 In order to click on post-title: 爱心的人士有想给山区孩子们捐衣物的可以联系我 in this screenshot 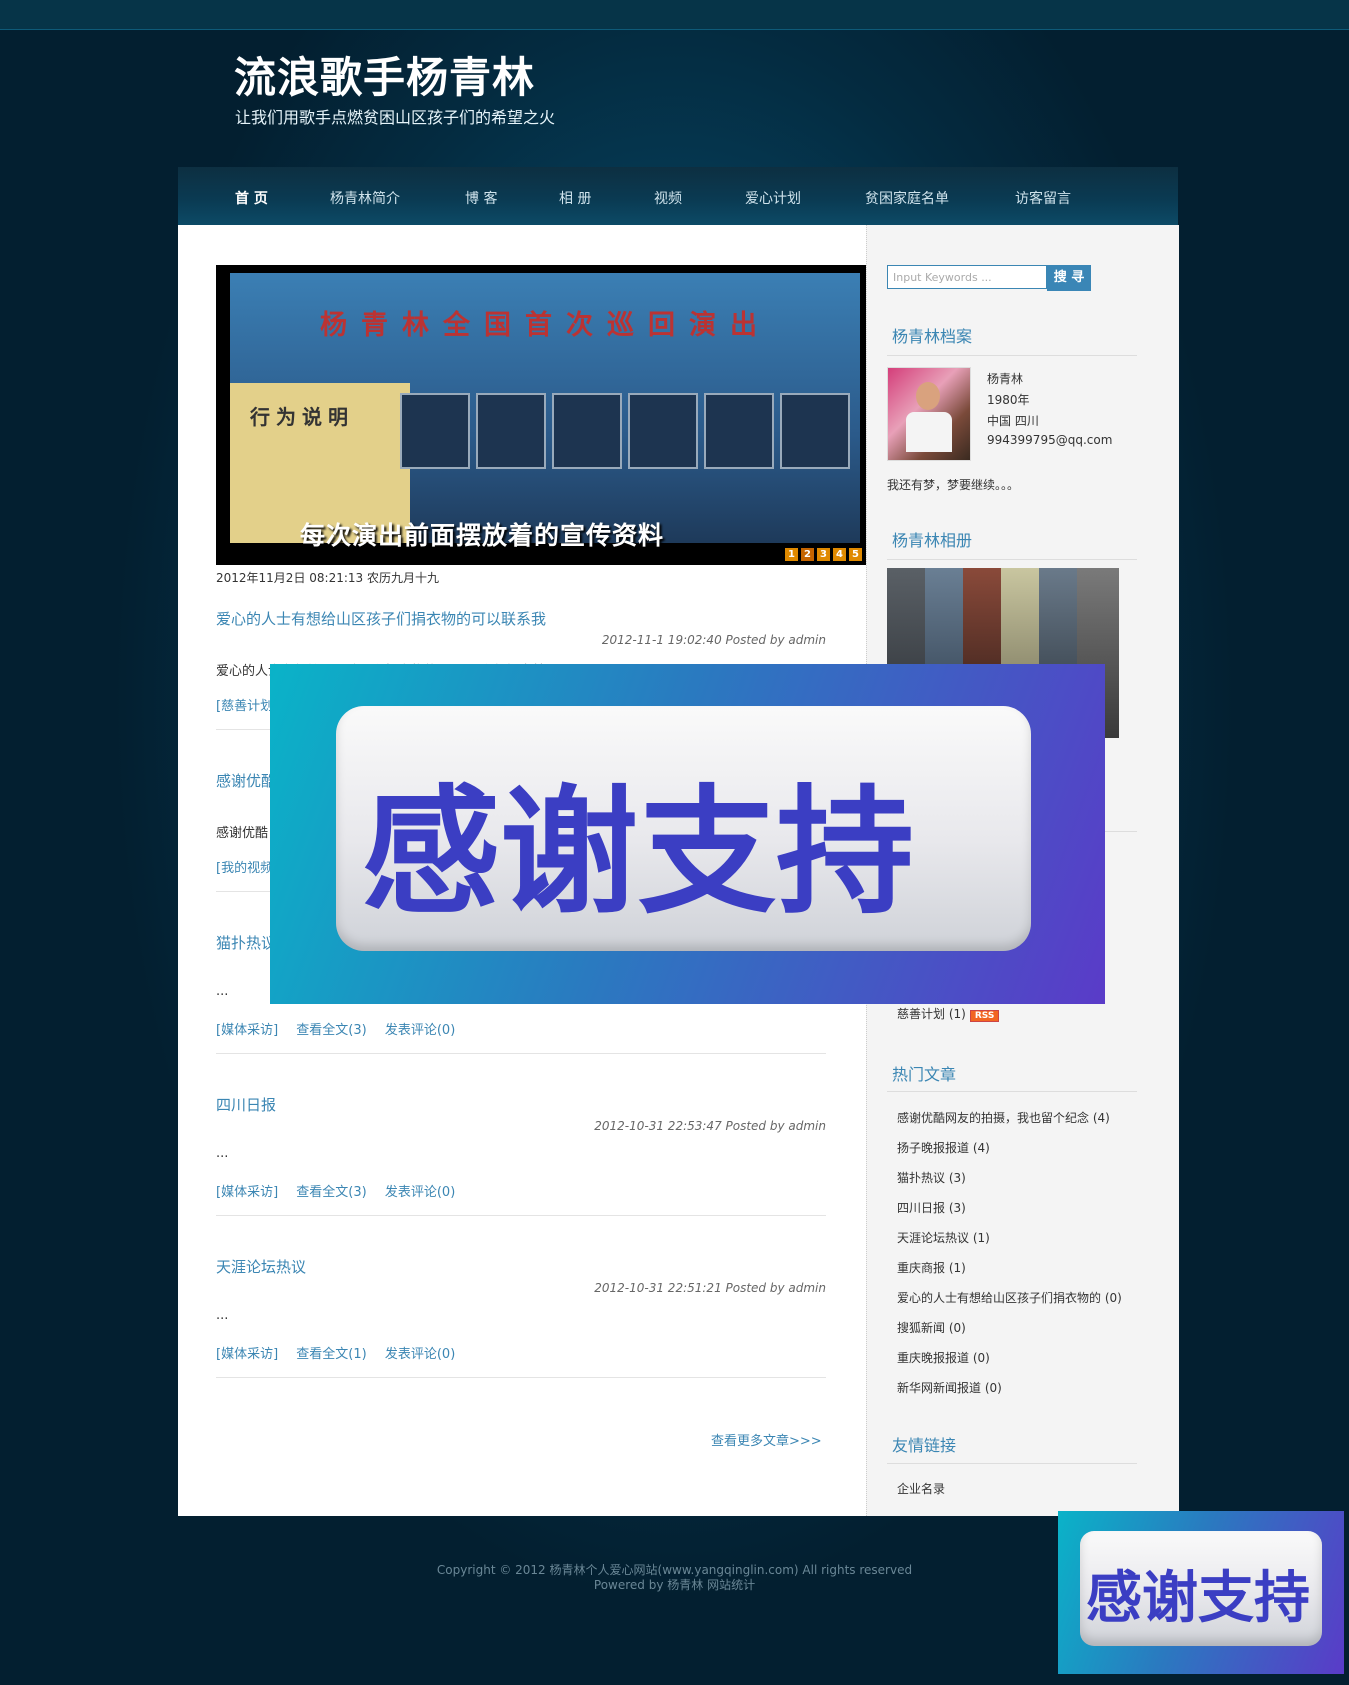, I will do `click(381, 618)`.